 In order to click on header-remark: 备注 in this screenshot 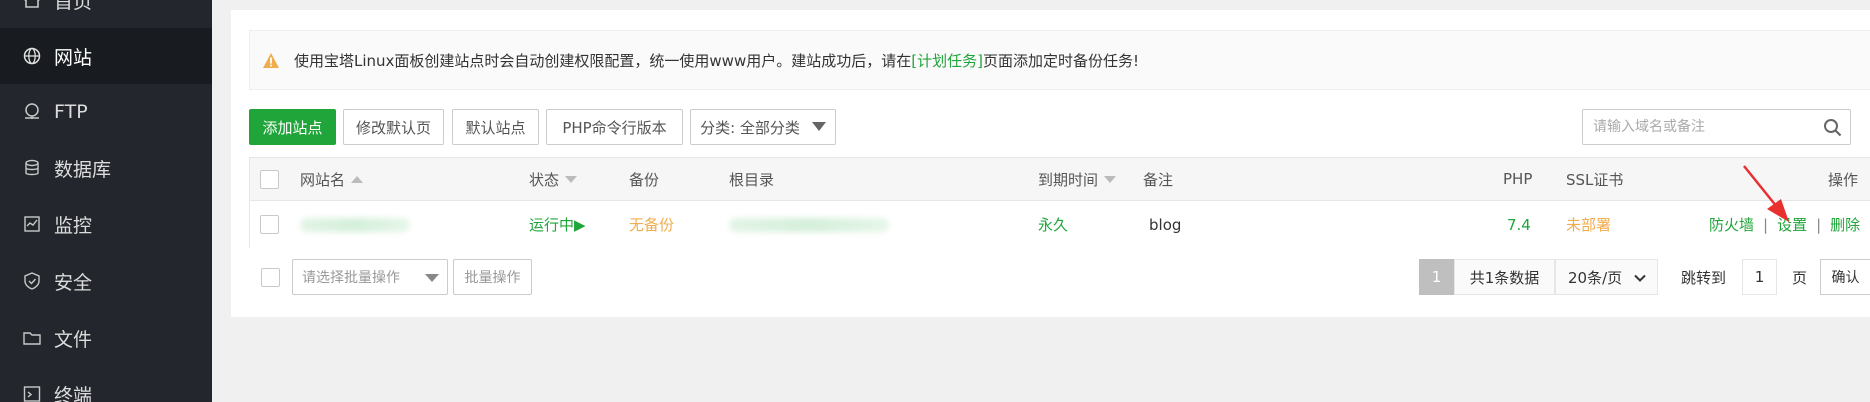, I will do `click(1158, 179)`.